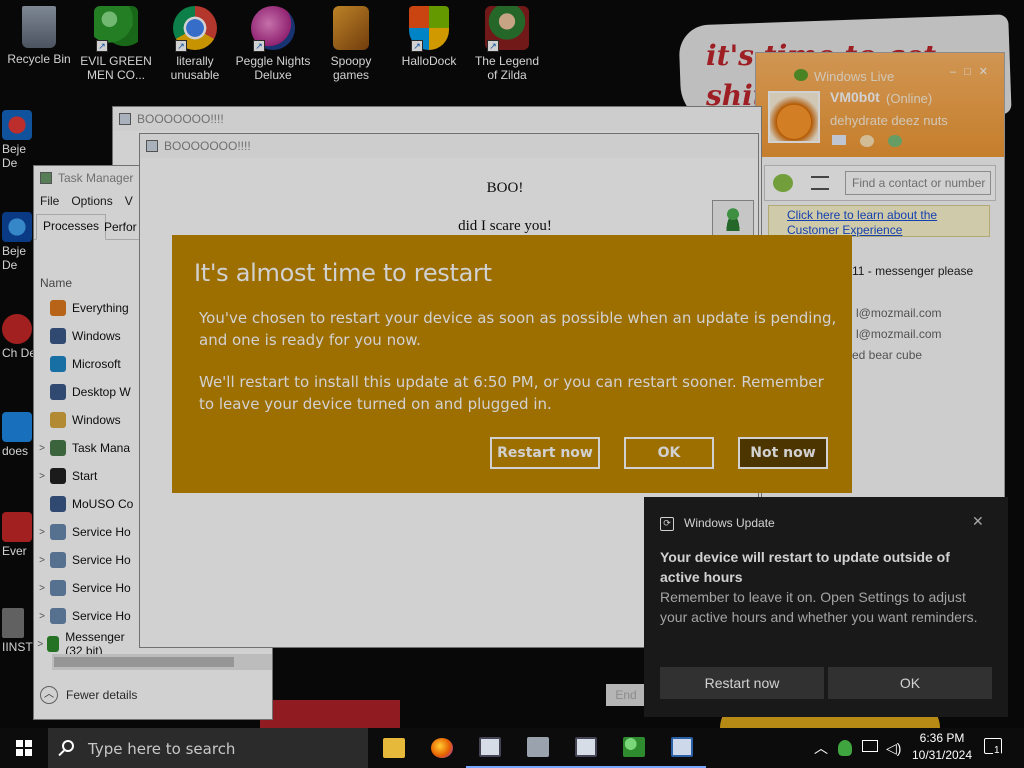 This screenshot has height=768, width=1024. I want to click on process-row: Everything, so click(89, 308).